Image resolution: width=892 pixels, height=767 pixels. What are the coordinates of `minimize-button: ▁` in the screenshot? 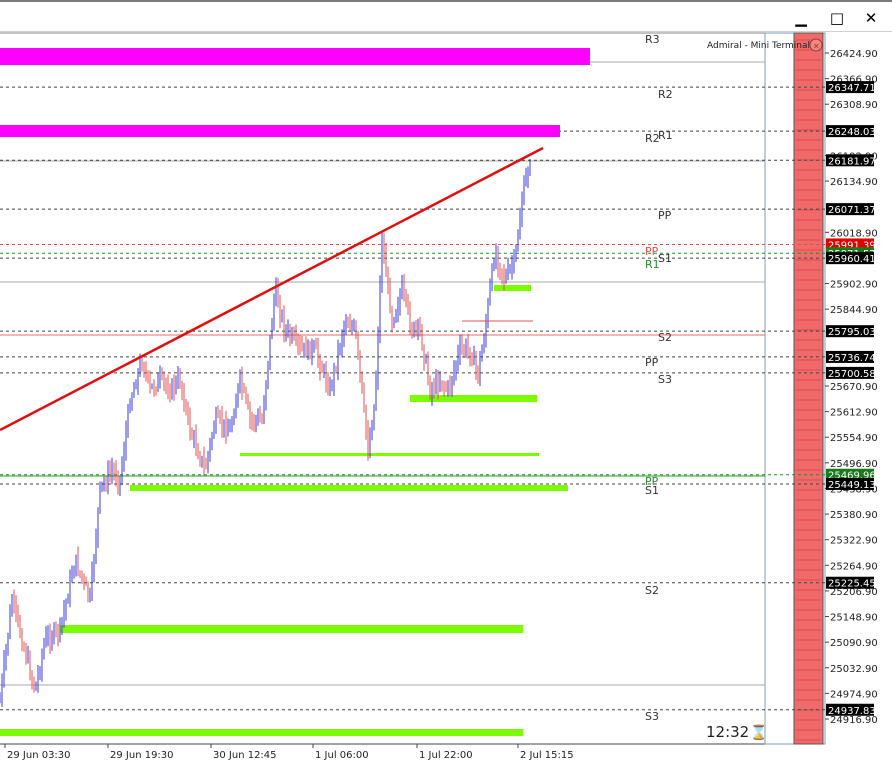 It's located at (801, 18).